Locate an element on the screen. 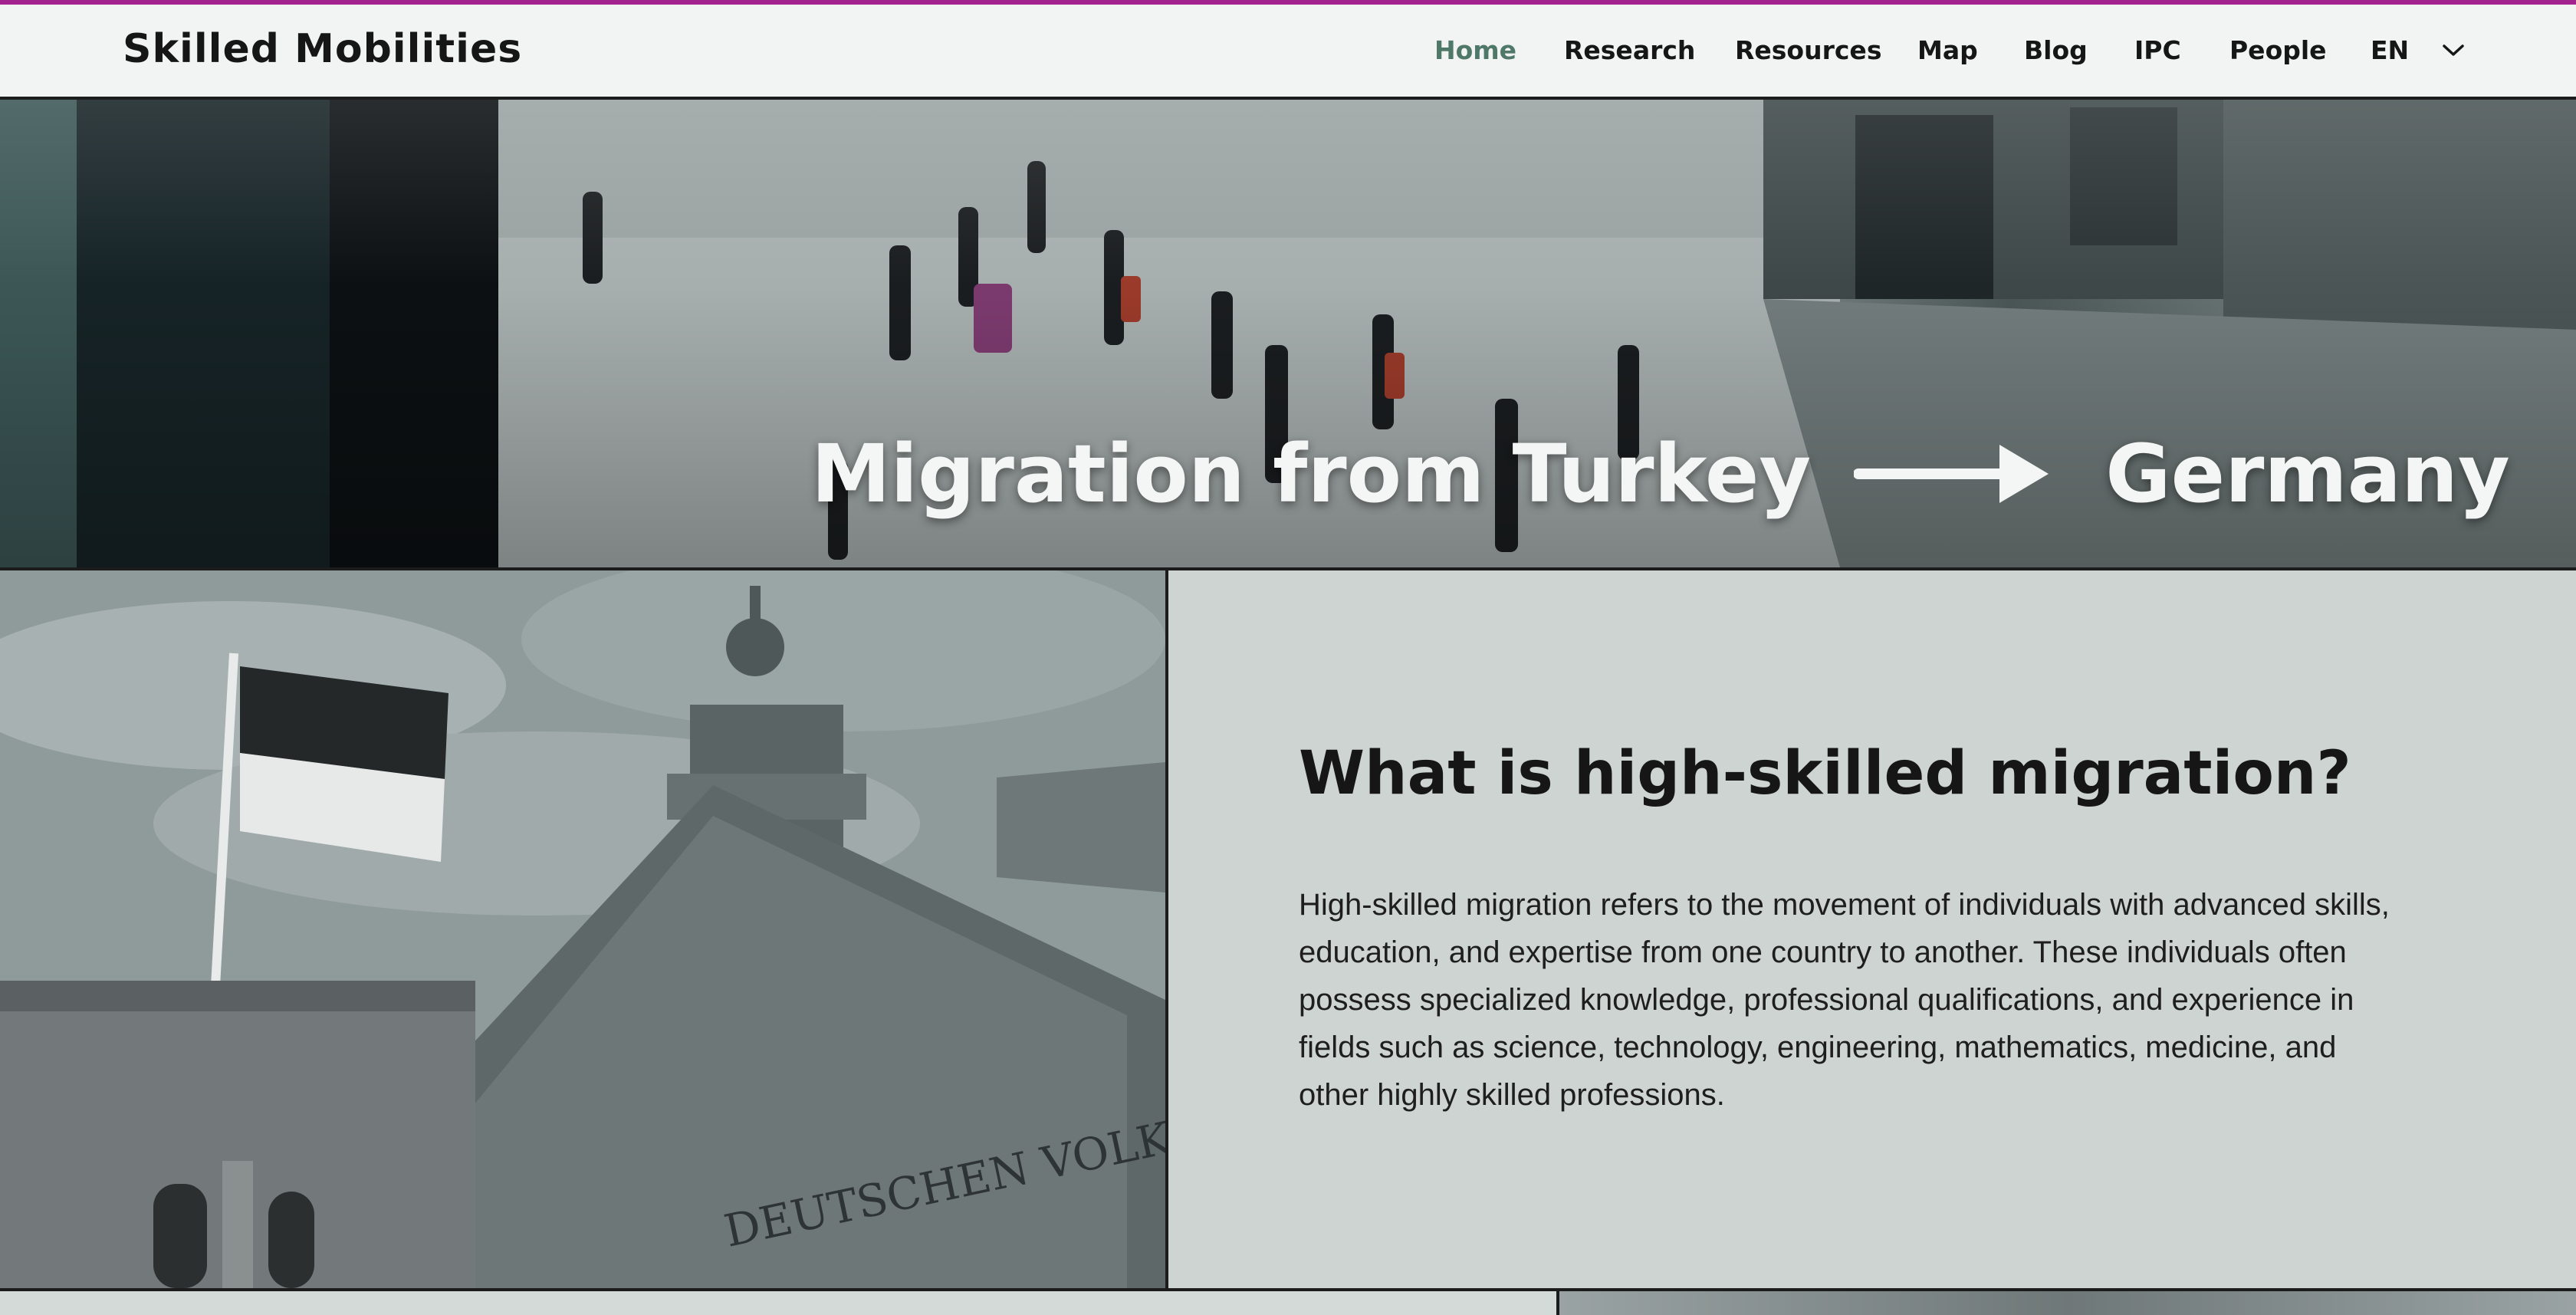  next-section-photo is located at coordinates (2067, 1303).